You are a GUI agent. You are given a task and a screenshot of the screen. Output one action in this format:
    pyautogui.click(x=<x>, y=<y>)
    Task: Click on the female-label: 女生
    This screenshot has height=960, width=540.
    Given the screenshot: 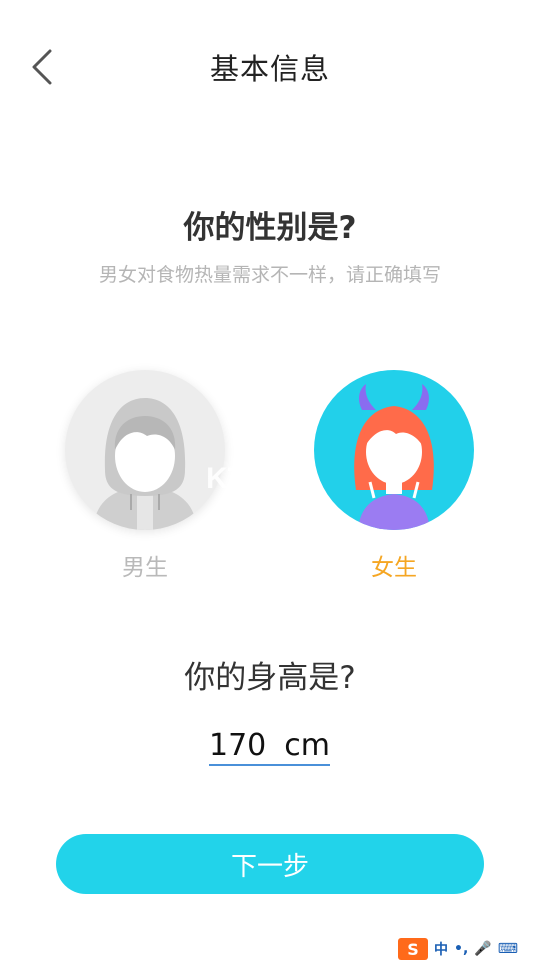 What is the action you would take?
    pyautogui.click(x=394, y=565)
    